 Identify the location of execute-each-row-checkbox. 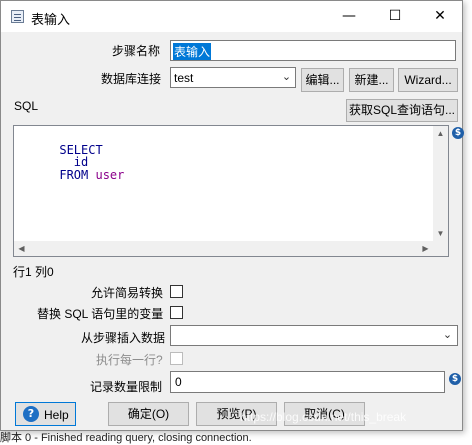
(176, 358).